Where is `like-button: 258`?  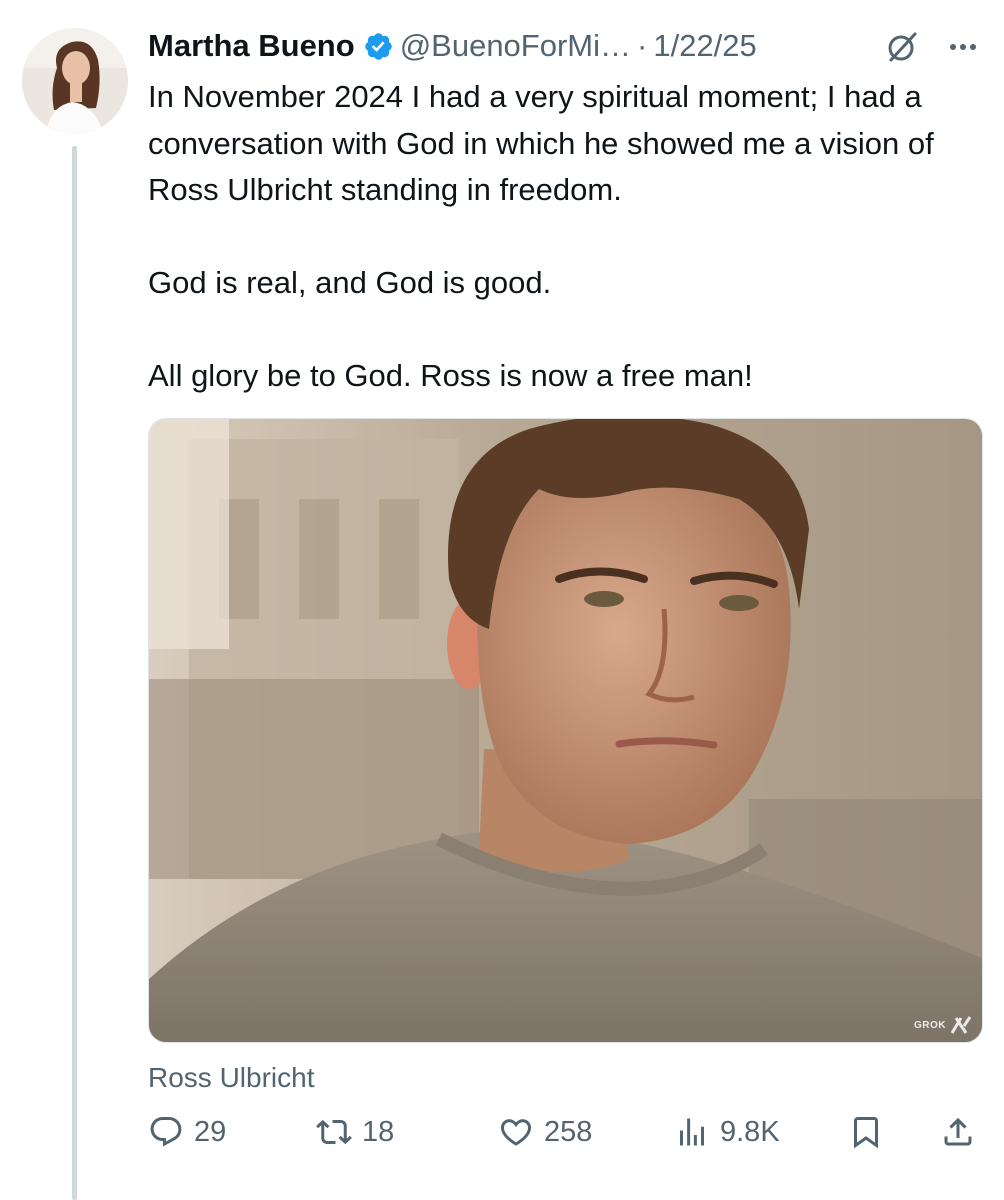 like-button: 258 is located at coordinates (545, 1132).